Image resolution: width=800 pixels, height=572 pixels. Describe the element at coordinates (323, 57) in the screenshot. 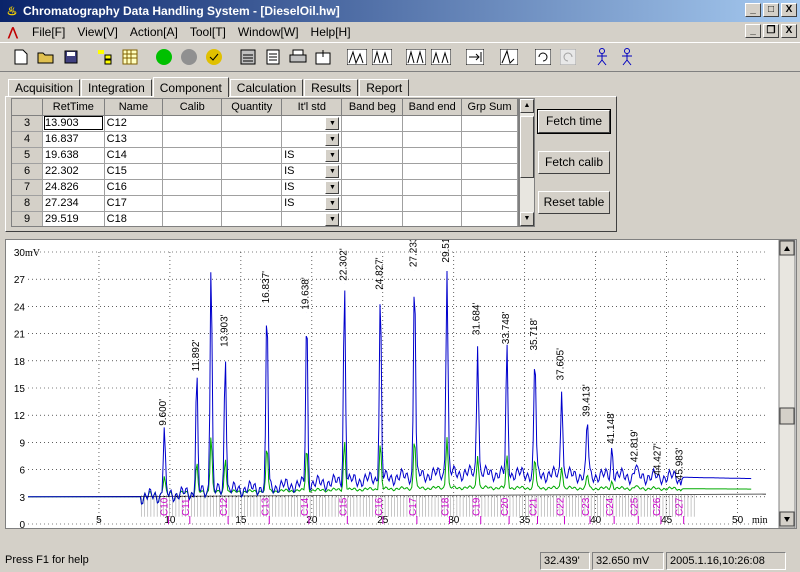

I see `export-icon` at that location.